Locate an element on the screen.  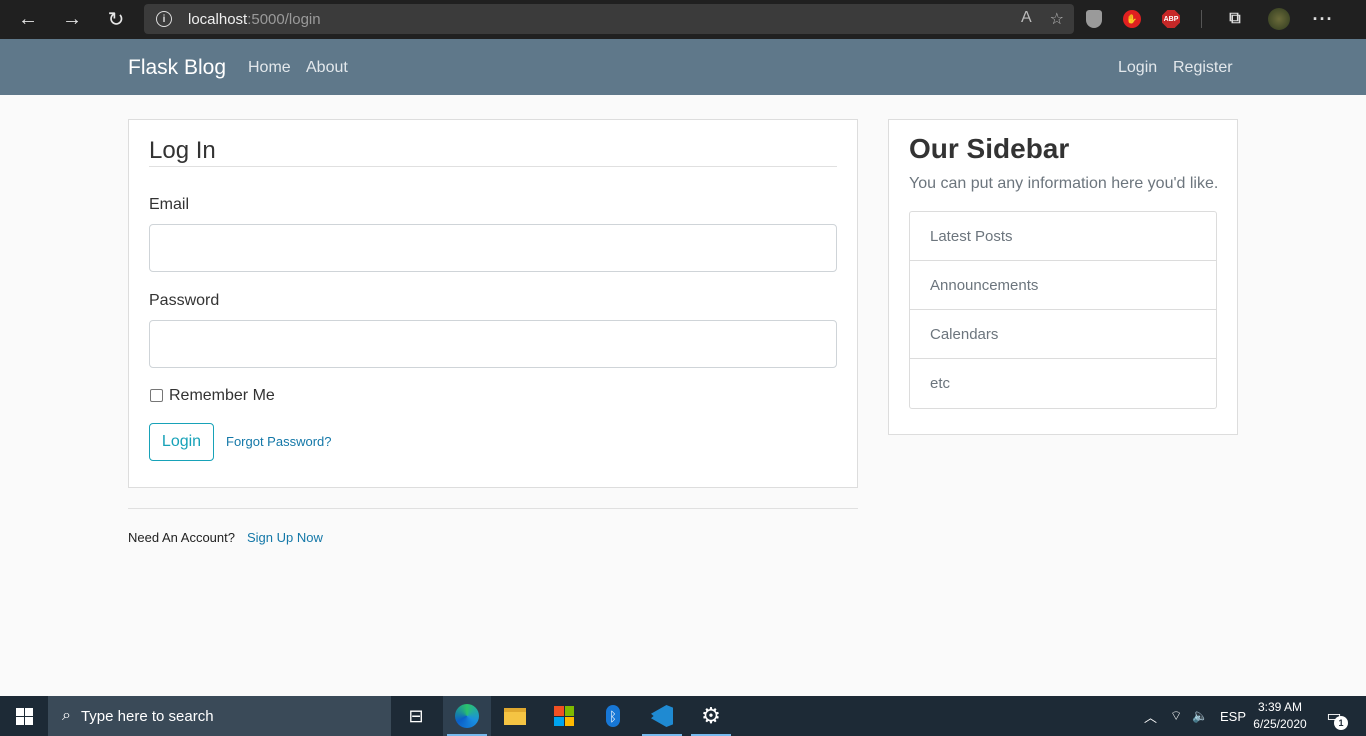
password-field is located at coordinates (493, 344).